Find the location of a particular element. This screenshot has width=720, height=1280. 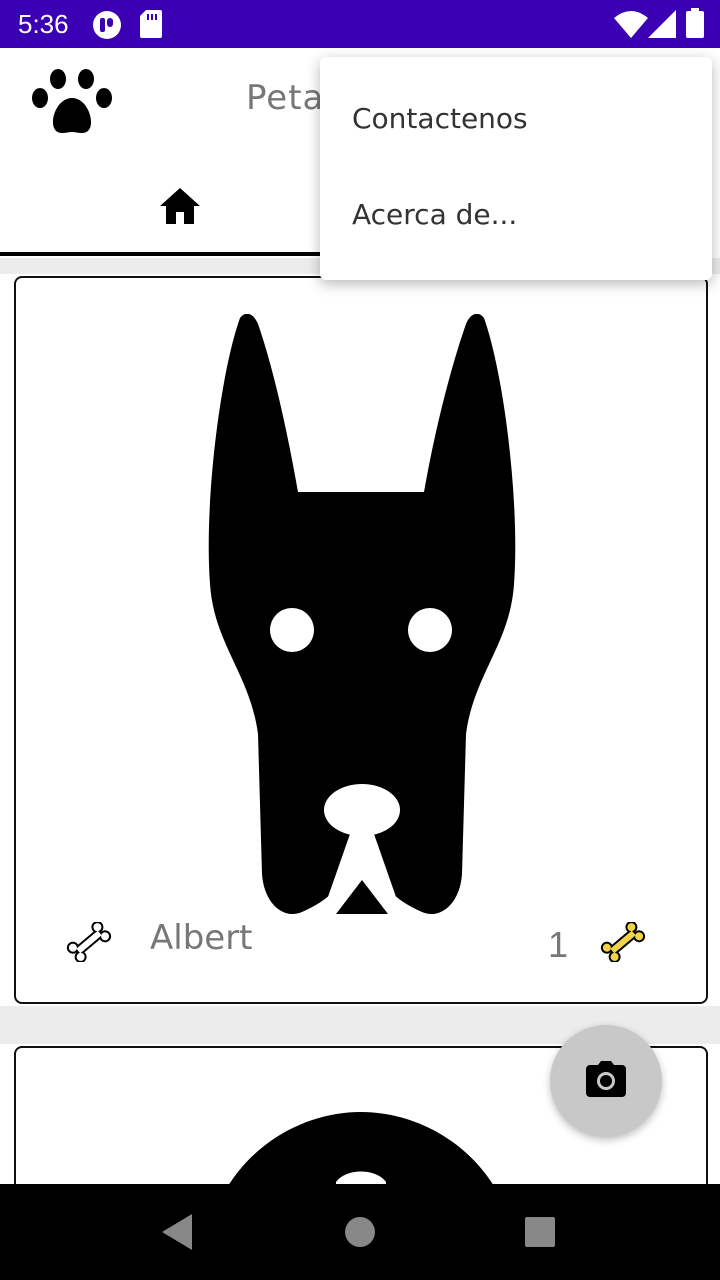

system-nav-bar is located at coordinates (360, 1232).